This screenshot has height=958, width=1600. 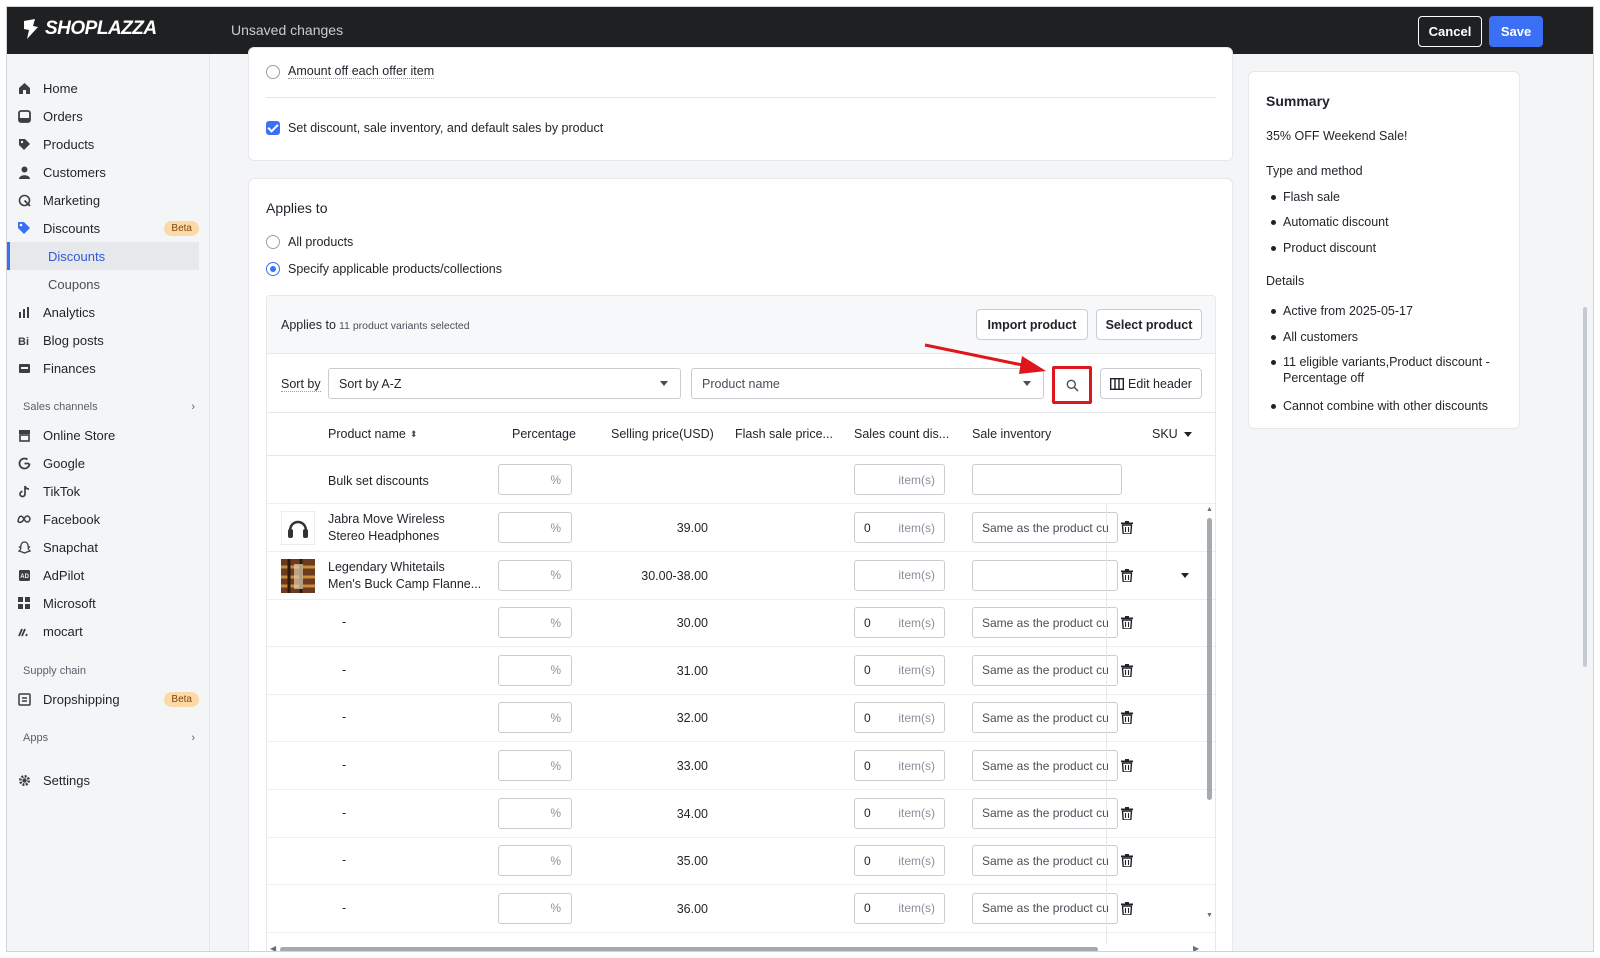 What do you see at coordinates (273, 269) in the screenshot?
I see `specify-radio` at bounding box center [273, 269].